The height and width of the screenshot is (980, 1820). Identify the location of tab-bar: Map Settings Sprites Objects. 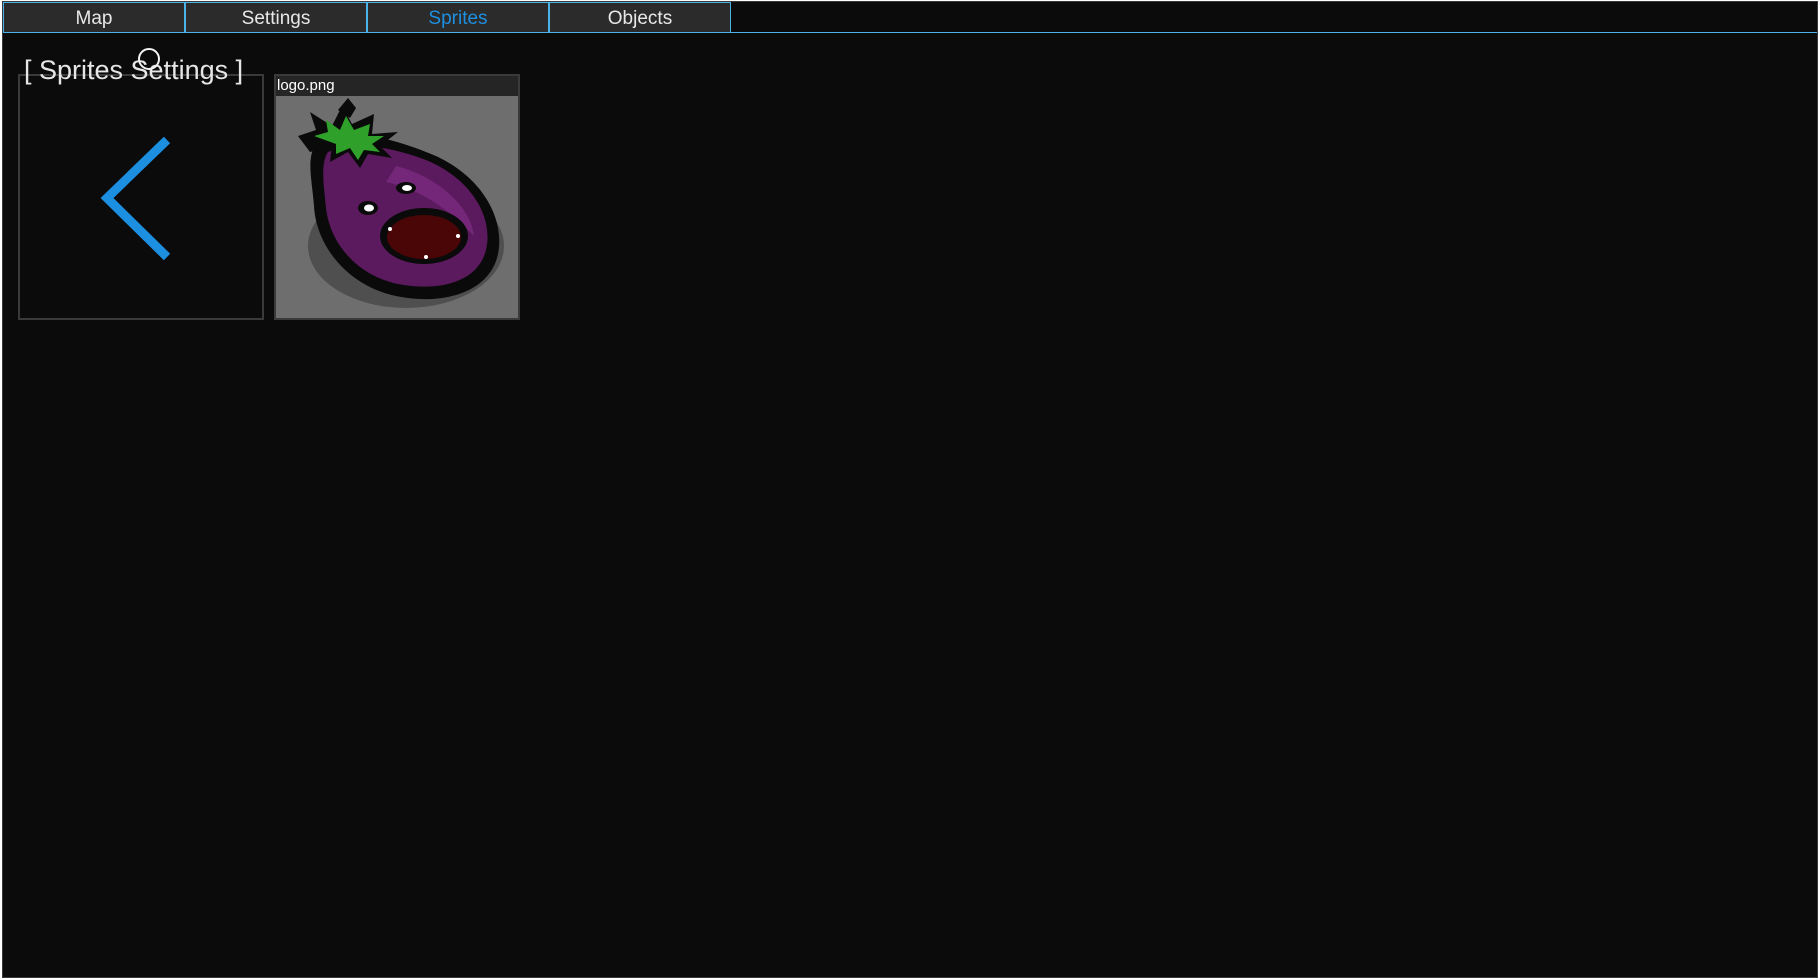
(910, 17).